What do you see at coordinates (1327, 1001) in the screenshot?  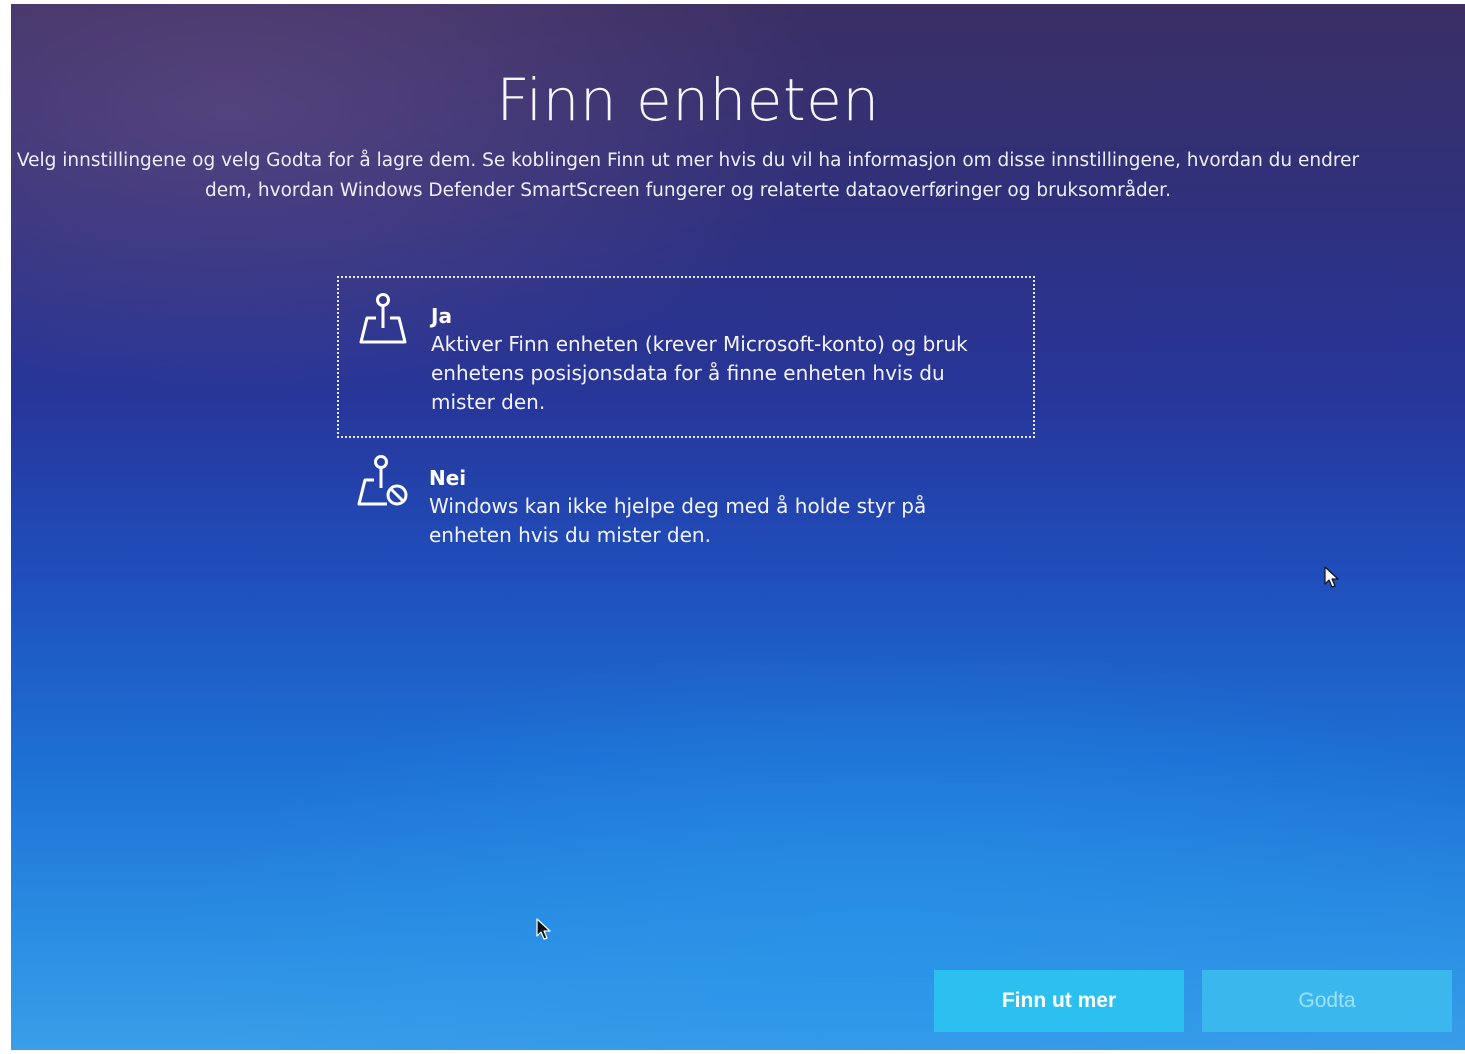 I see `accept-button: Godta` at bounding box center [1327, 1001].